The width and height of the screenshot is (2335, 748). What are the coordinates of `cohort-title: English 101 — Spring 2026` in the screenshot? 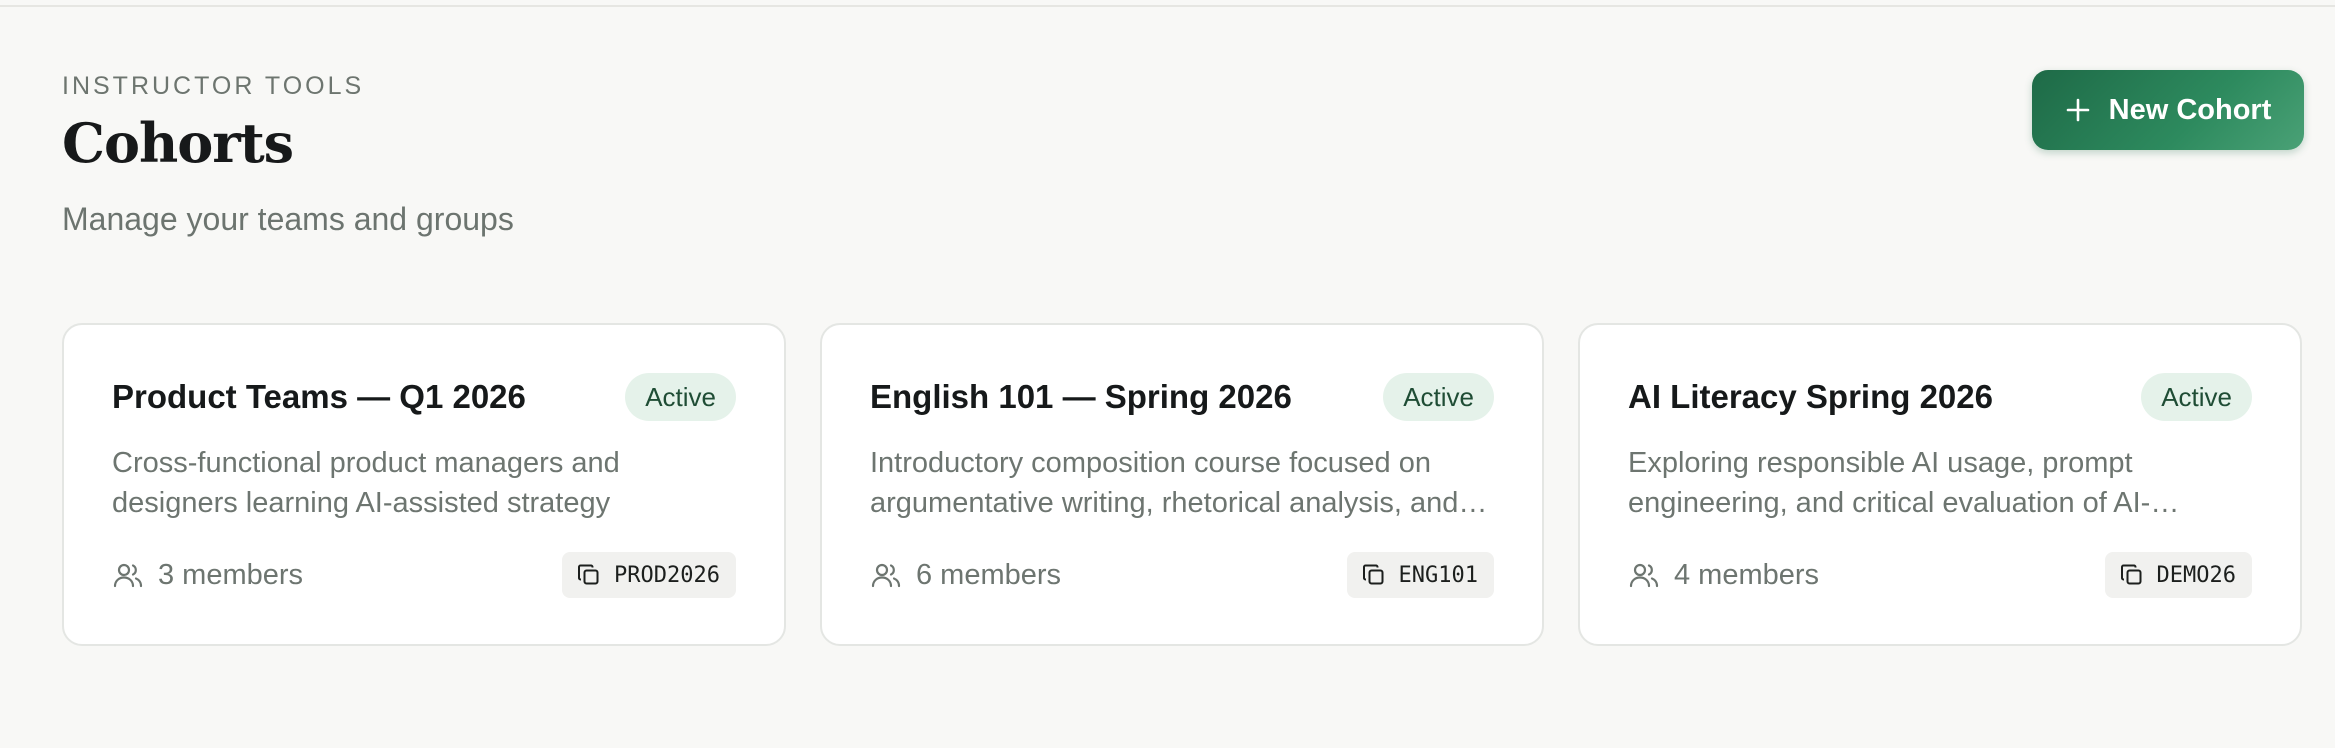 It's located at (1081, 396).